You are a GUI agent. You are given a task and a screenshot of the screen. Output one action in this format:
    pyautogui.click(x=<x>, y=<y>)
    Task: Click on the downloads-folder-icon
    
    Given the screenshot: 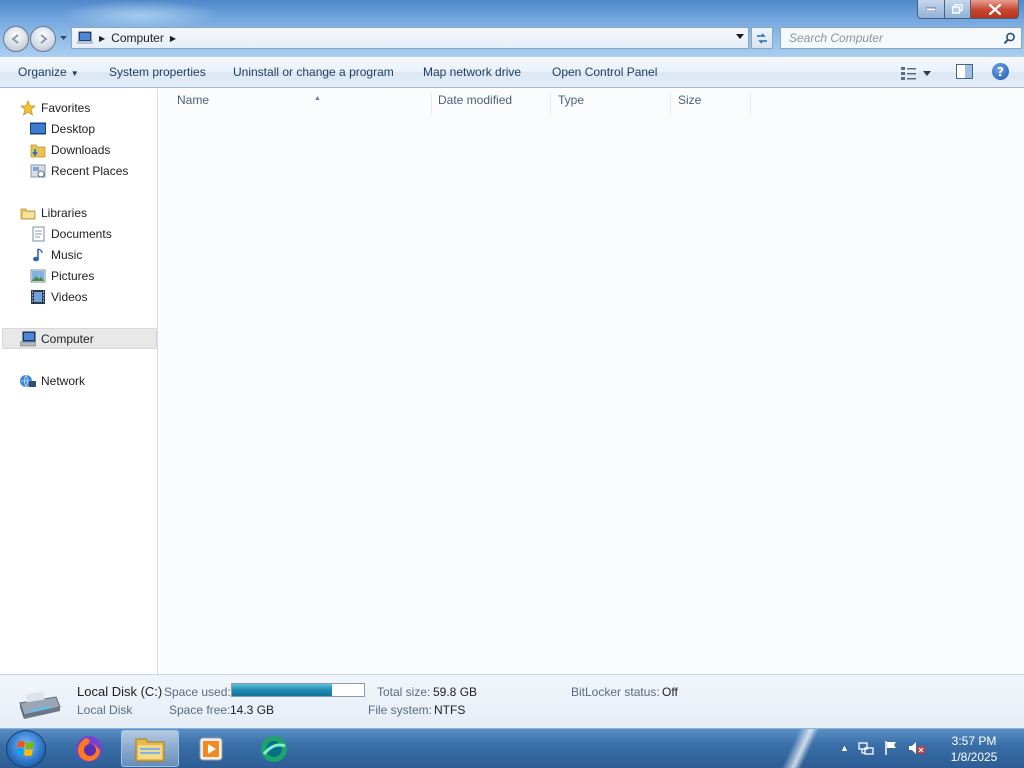 What is the action you would take?
    pyautogui.click(x=38, y=150)
    